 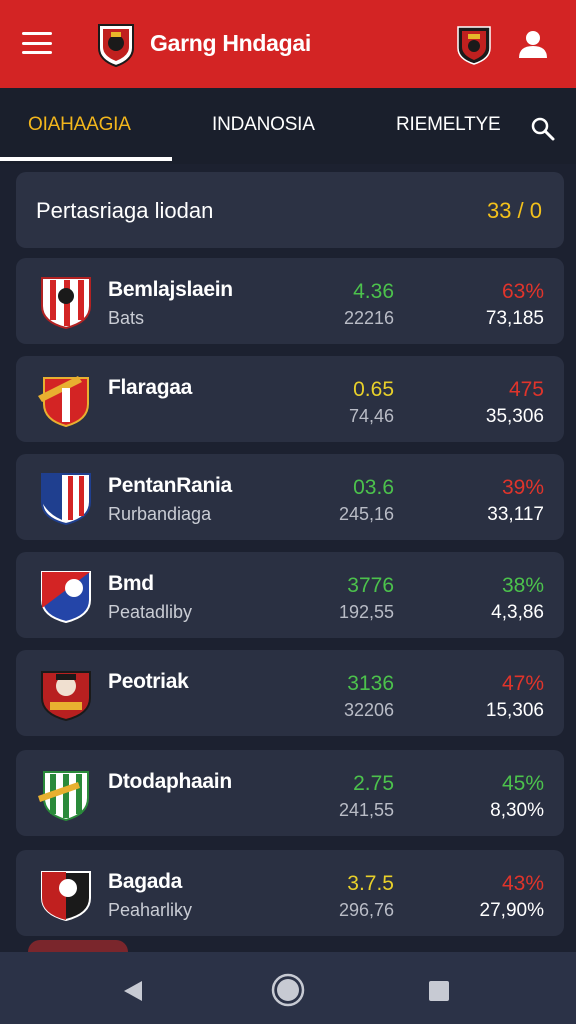 I want to click on back-triangle-icon, so click(x=132, y=991).